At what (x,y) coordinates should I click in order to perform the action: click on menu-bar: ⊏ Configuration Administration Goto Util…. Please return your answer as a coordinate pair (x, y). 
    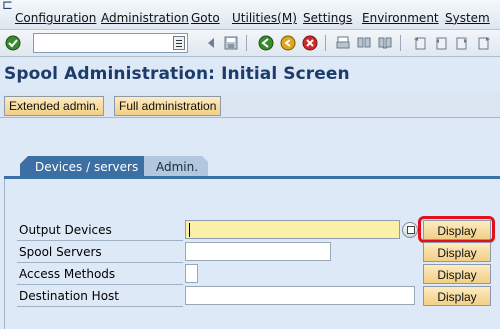
    Looking at the image, I should click on (250, 15).